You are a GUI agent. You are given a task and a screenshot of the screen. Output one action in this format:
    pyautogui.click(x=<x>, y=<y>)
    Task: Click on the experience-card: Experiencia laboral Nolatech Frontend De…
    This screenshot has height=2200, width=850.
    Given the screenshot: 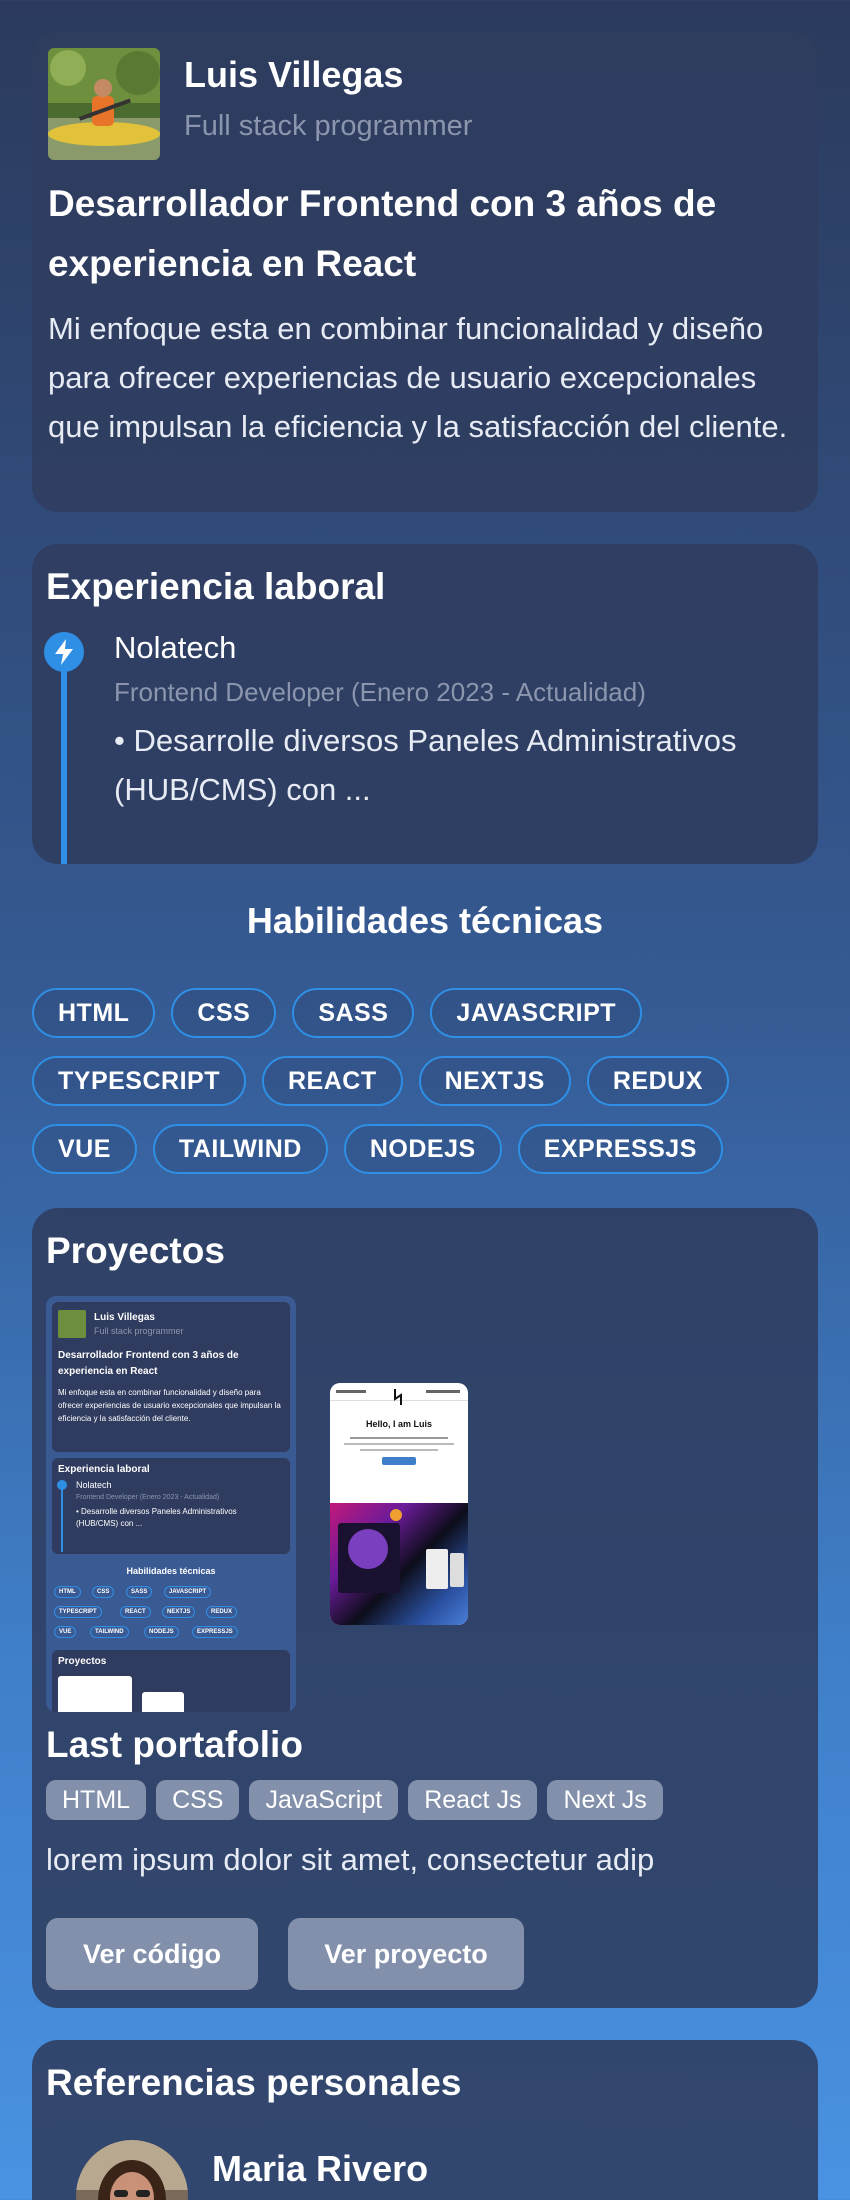 What is the action you would take?
    pyautogui.click(x=425, y=704)
    